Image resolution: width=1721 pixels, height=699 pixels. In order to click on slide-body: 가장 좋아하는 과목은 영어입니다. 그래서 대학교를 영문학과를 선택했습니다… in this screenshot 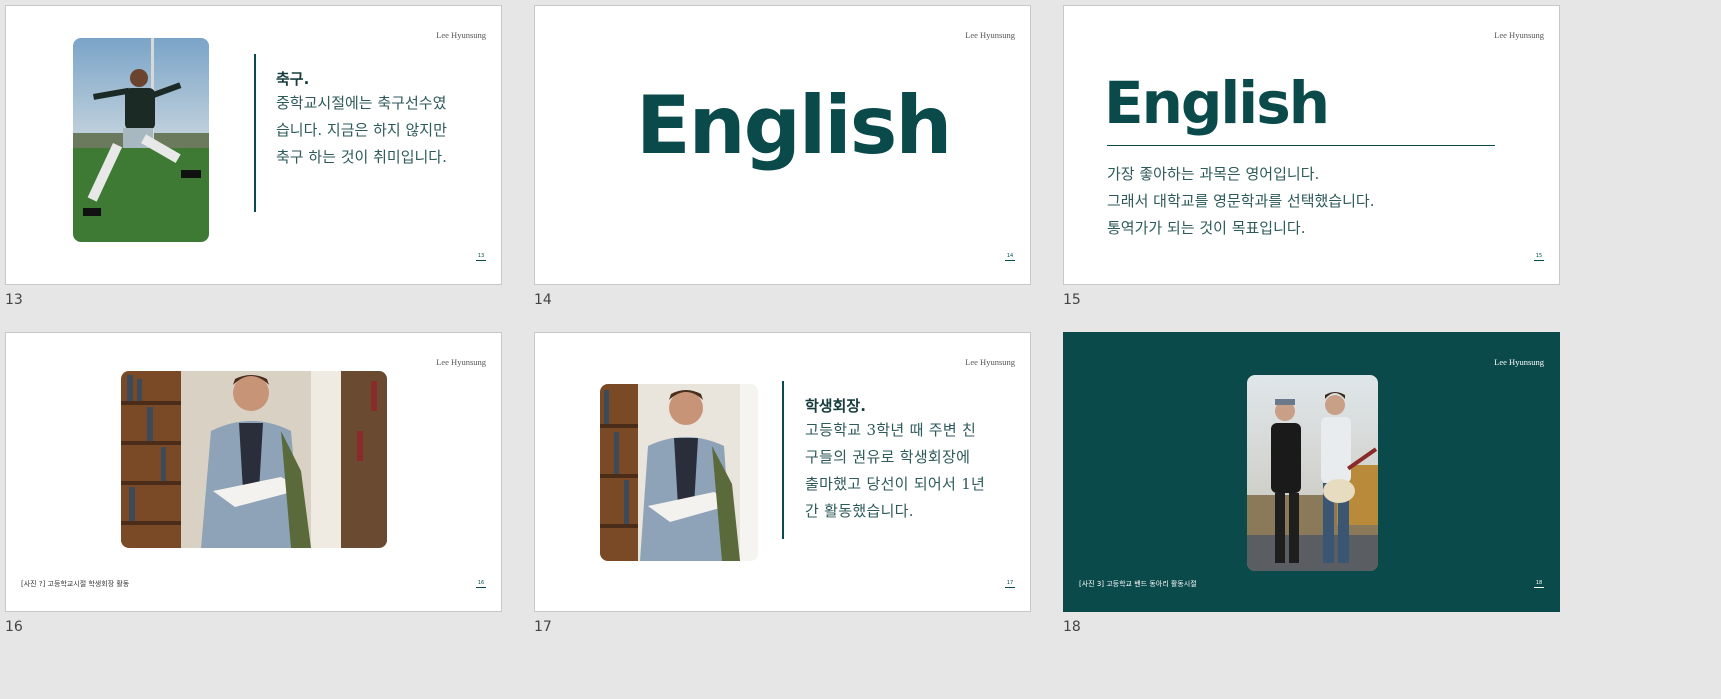, I will do `click(1240, 201)`.